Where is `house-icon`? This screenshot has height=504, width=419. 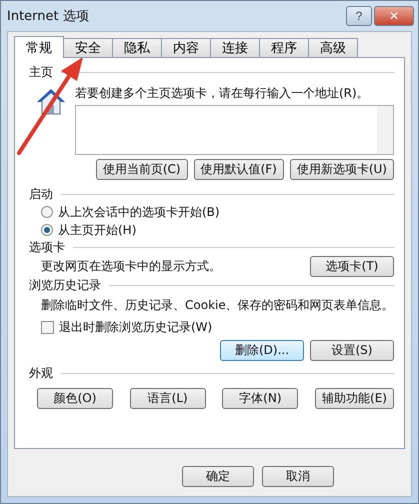
house-icon is located at coordinates (51, 102).